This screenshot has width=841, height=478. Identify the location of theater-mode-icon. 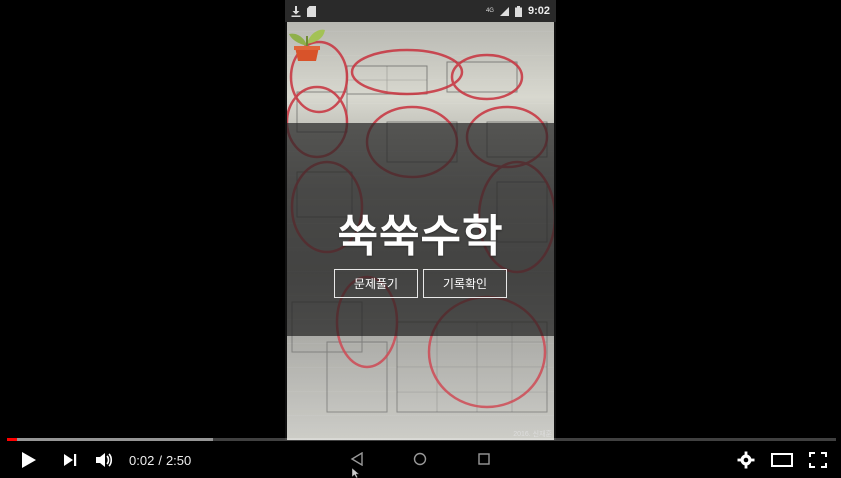
(782, 460).